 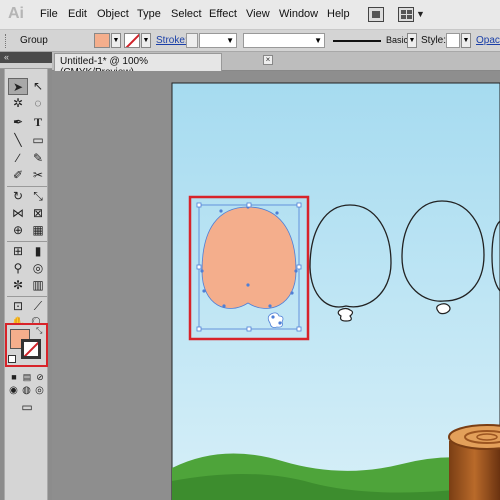 I want to click on pen-tool-icon: ✒, so click(x=18, y=122).